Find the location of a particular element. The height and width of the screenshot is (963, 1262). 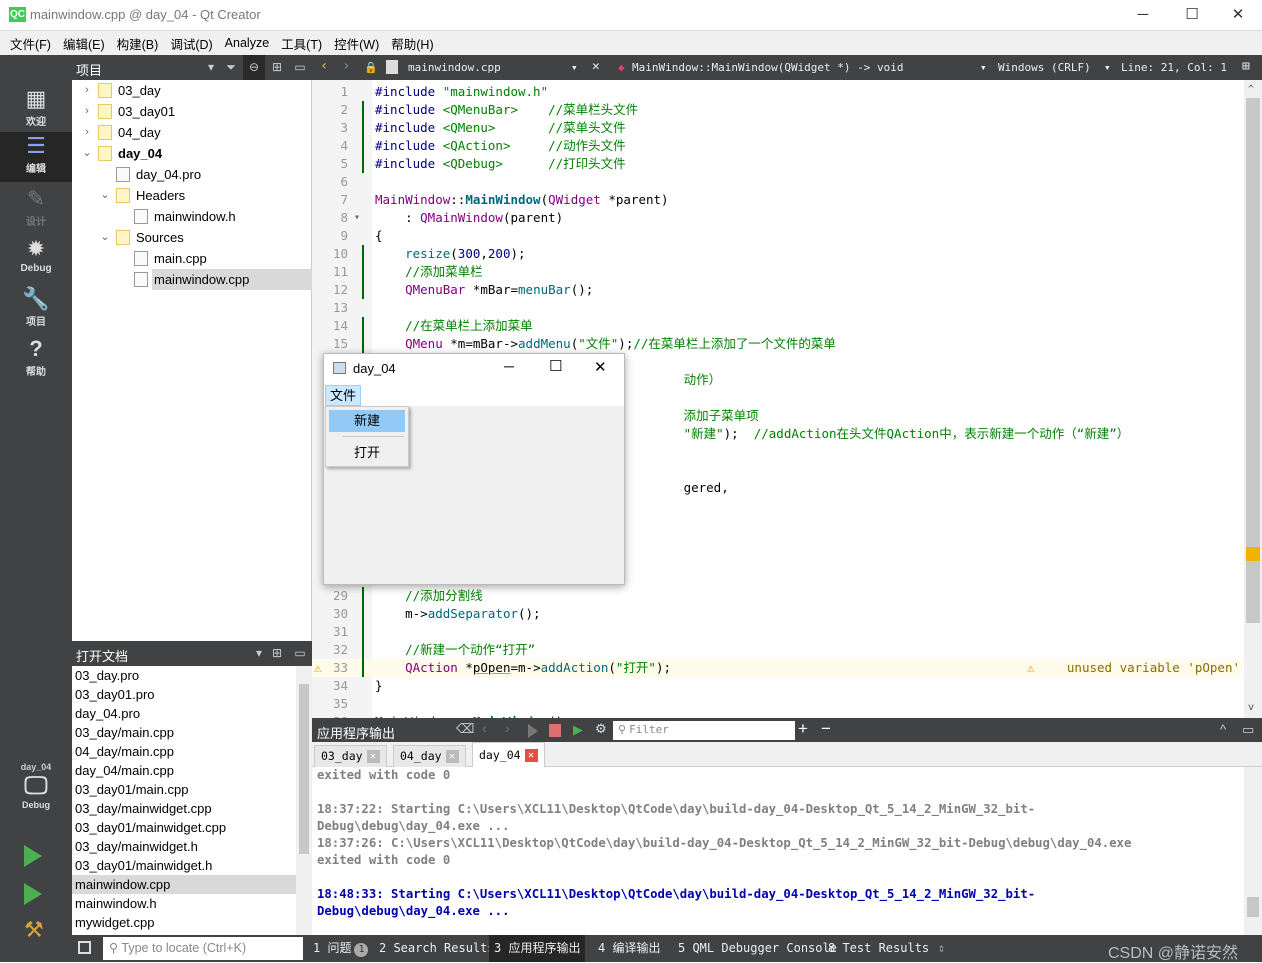

zoom-out-icon: − is located at coordinates (826, 729).